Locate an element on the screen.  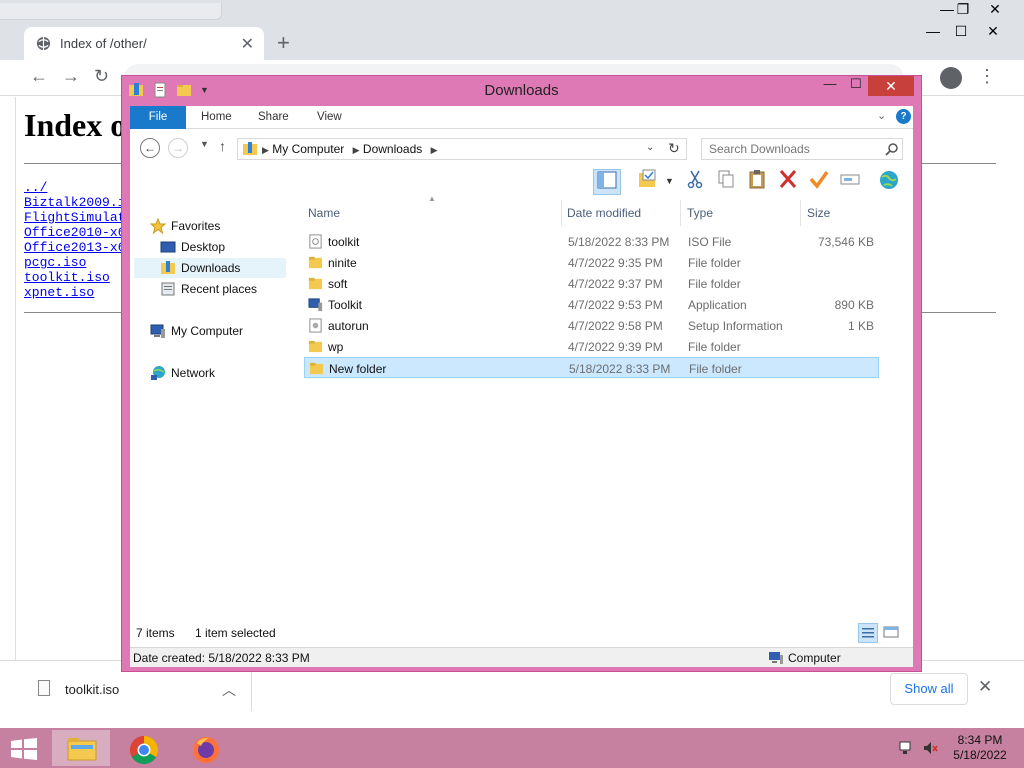
firefox-icon is located at coordinates (206, 750).